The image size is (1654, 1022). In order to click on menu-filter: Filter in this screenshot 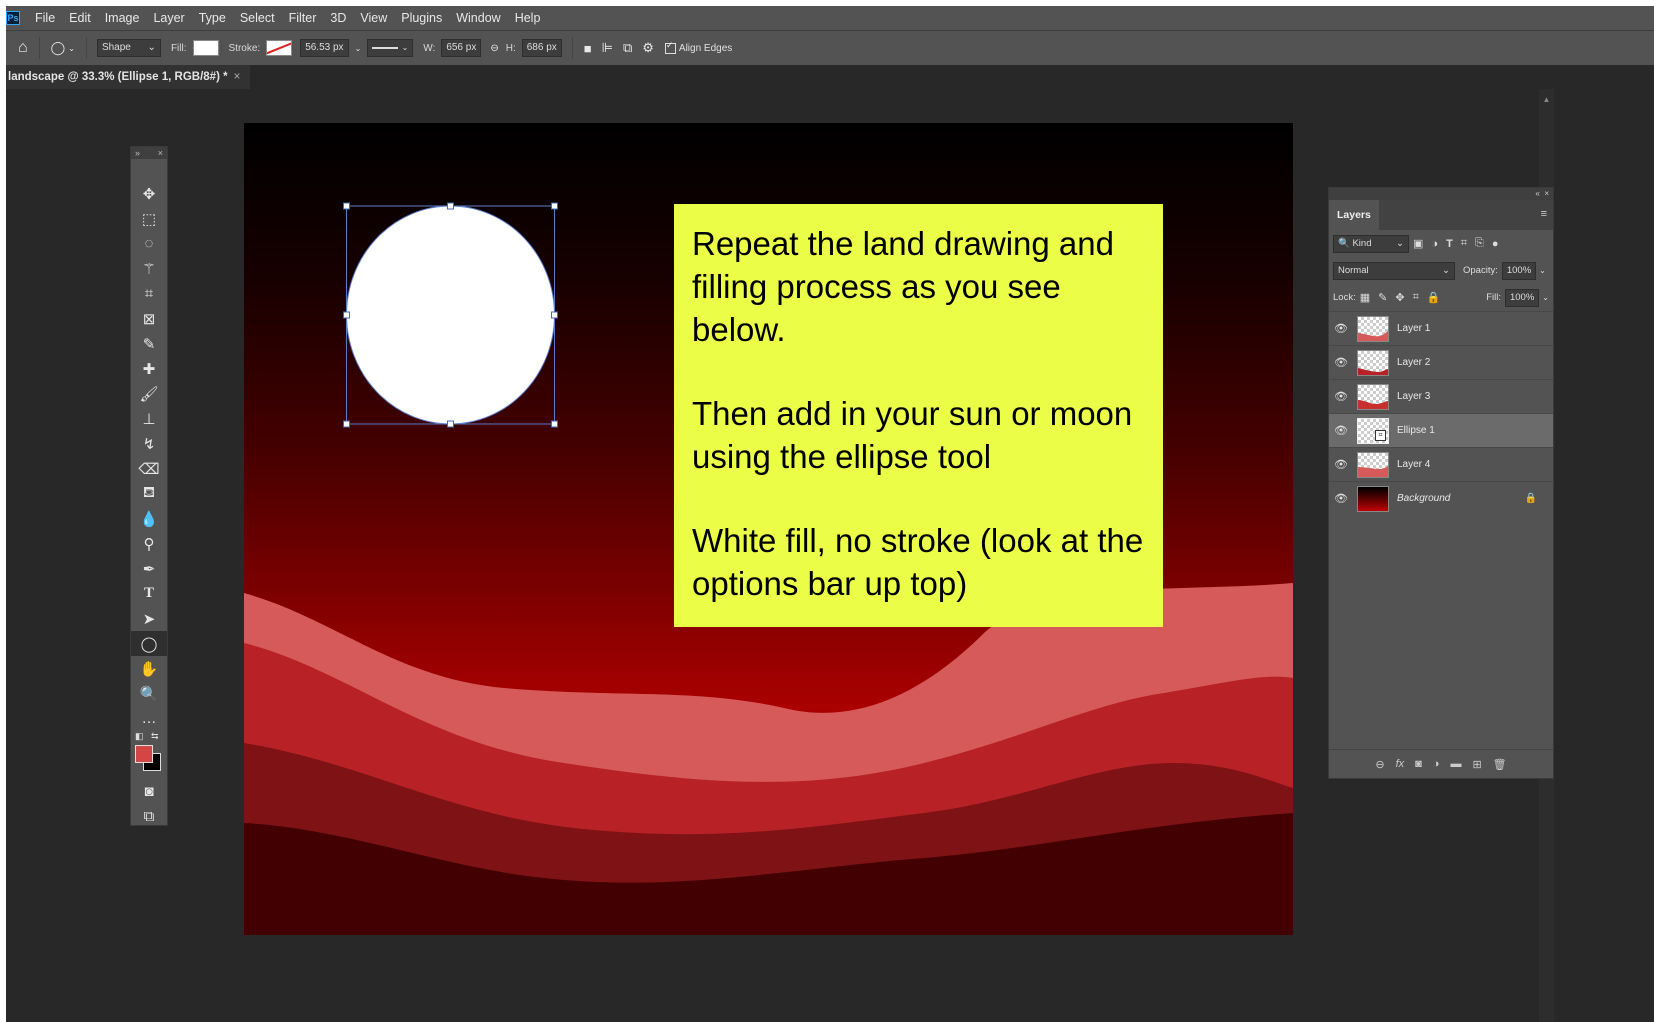, I will do `click(303, 18)`.